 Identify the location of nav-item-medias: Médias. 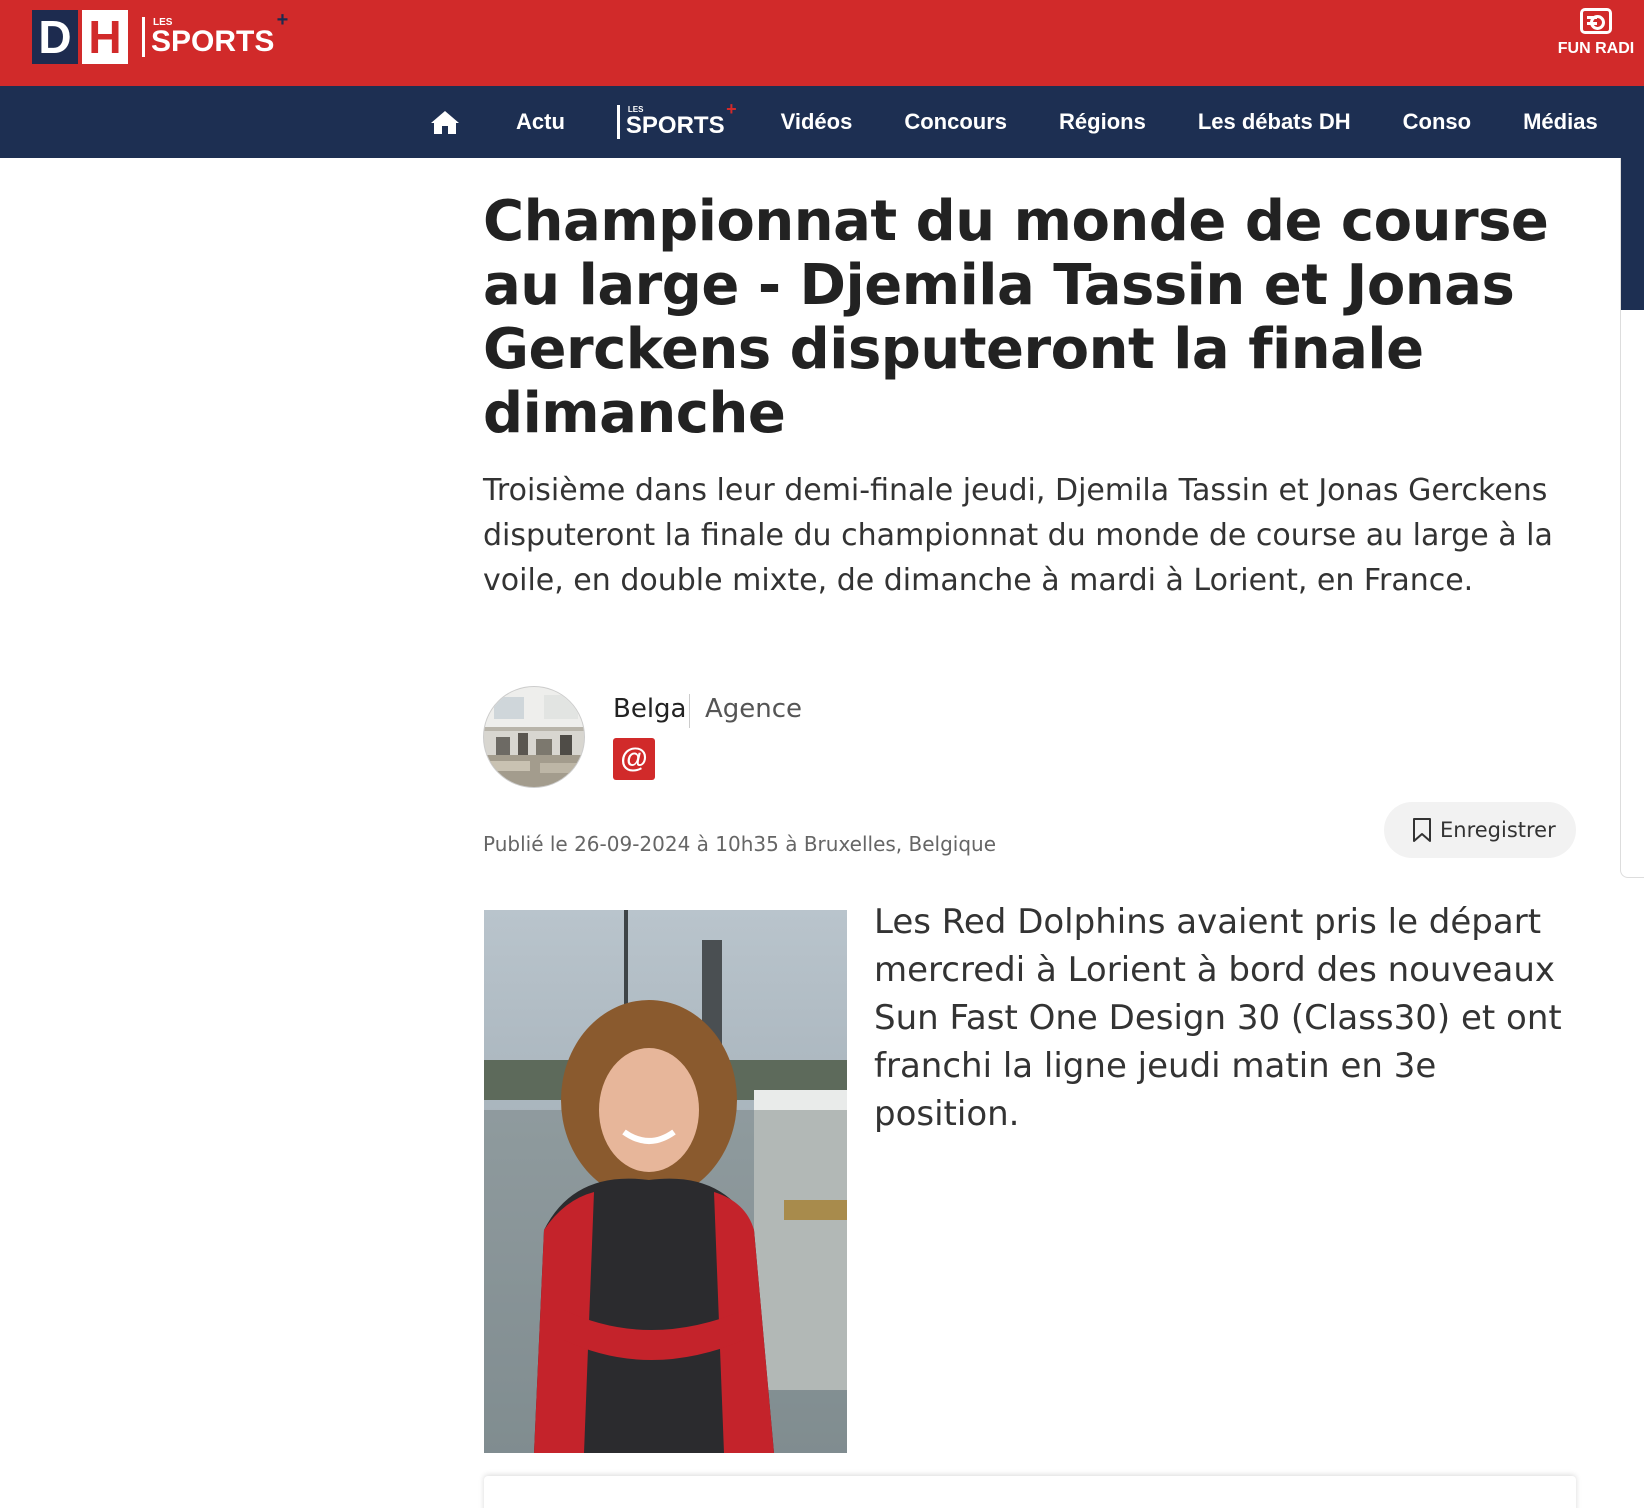
(1560, 122).